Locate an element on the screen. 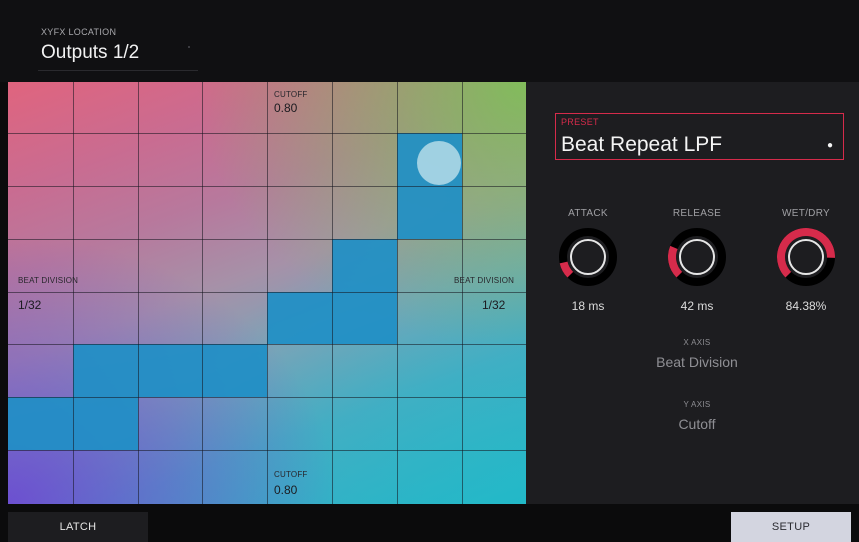 The width and height of the screenshot is (859, 542). wet-dry-knob is located at coordinates (806, 257).